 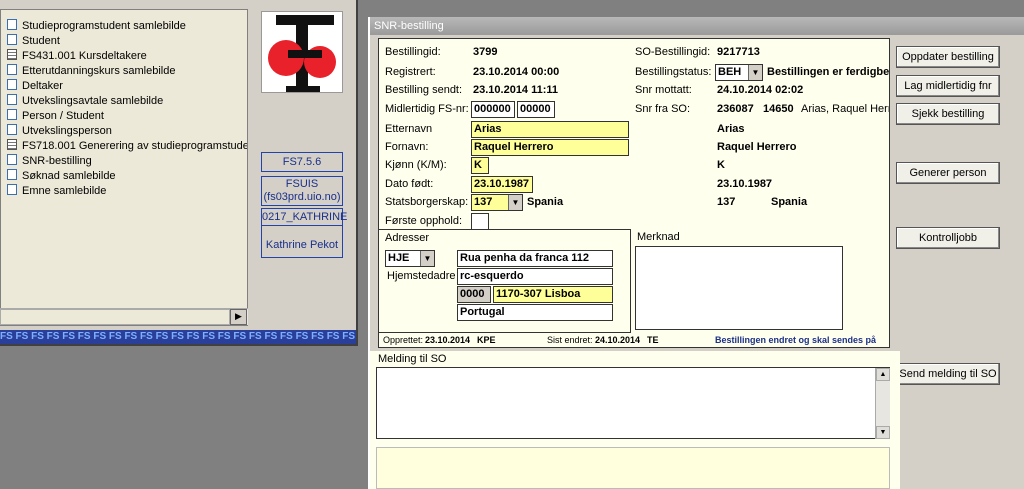 I want to click on tree-item: Studieprogramstudent samlebilde, so click(x=96, y=26).